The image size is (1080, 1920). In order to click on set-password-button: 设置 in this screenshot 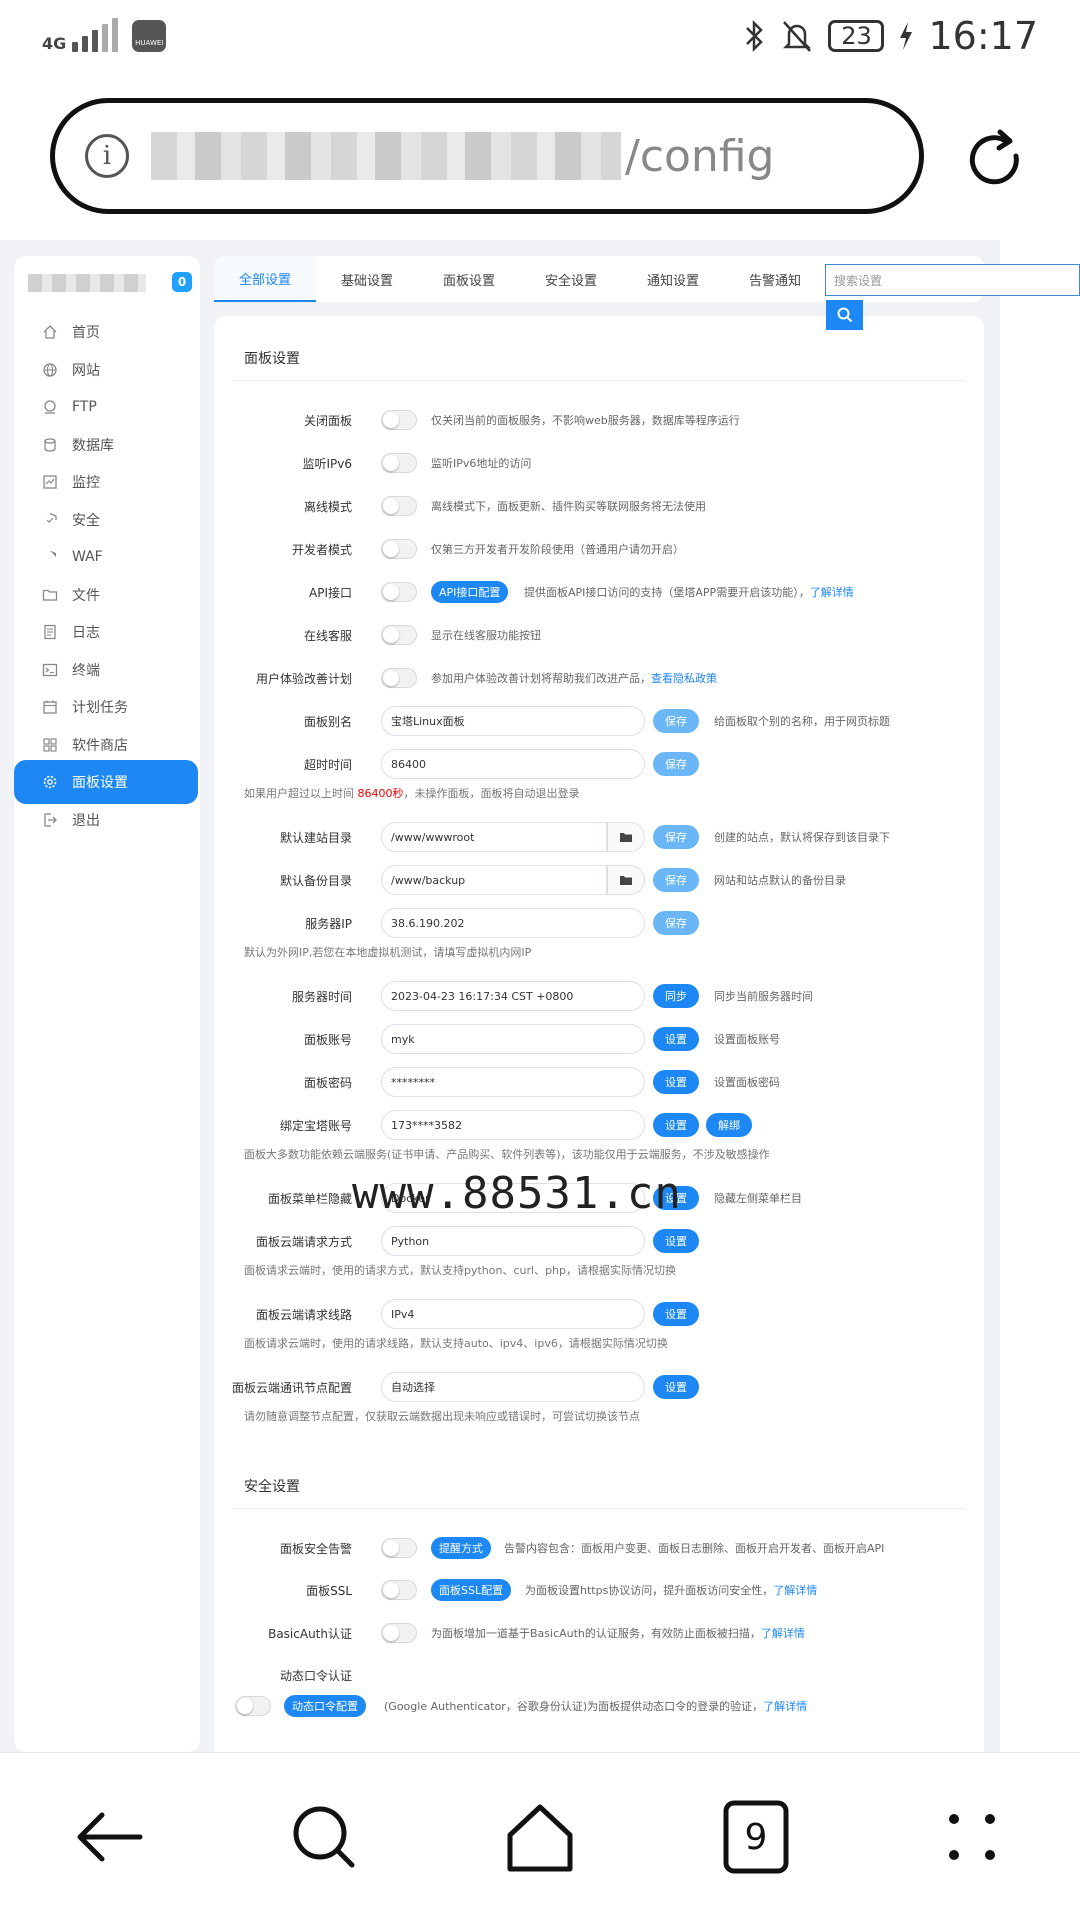, I will do `click(676, 1082)`.